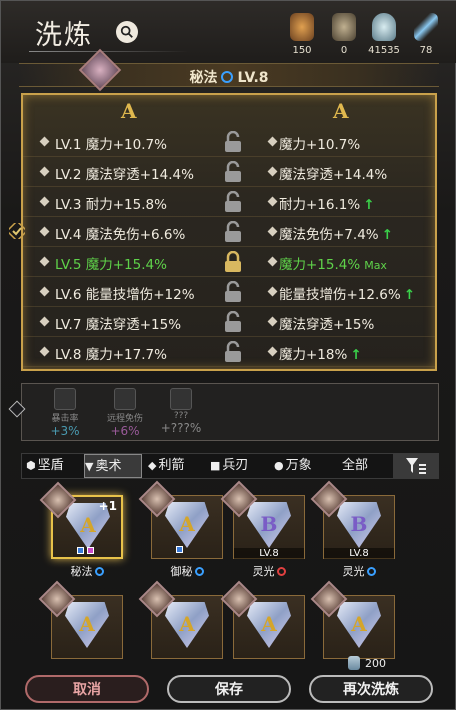  What do you see at coordinates (367, 663) in the screenshot?
I see `refine-cost: 200` at bounding box center [367, 663].